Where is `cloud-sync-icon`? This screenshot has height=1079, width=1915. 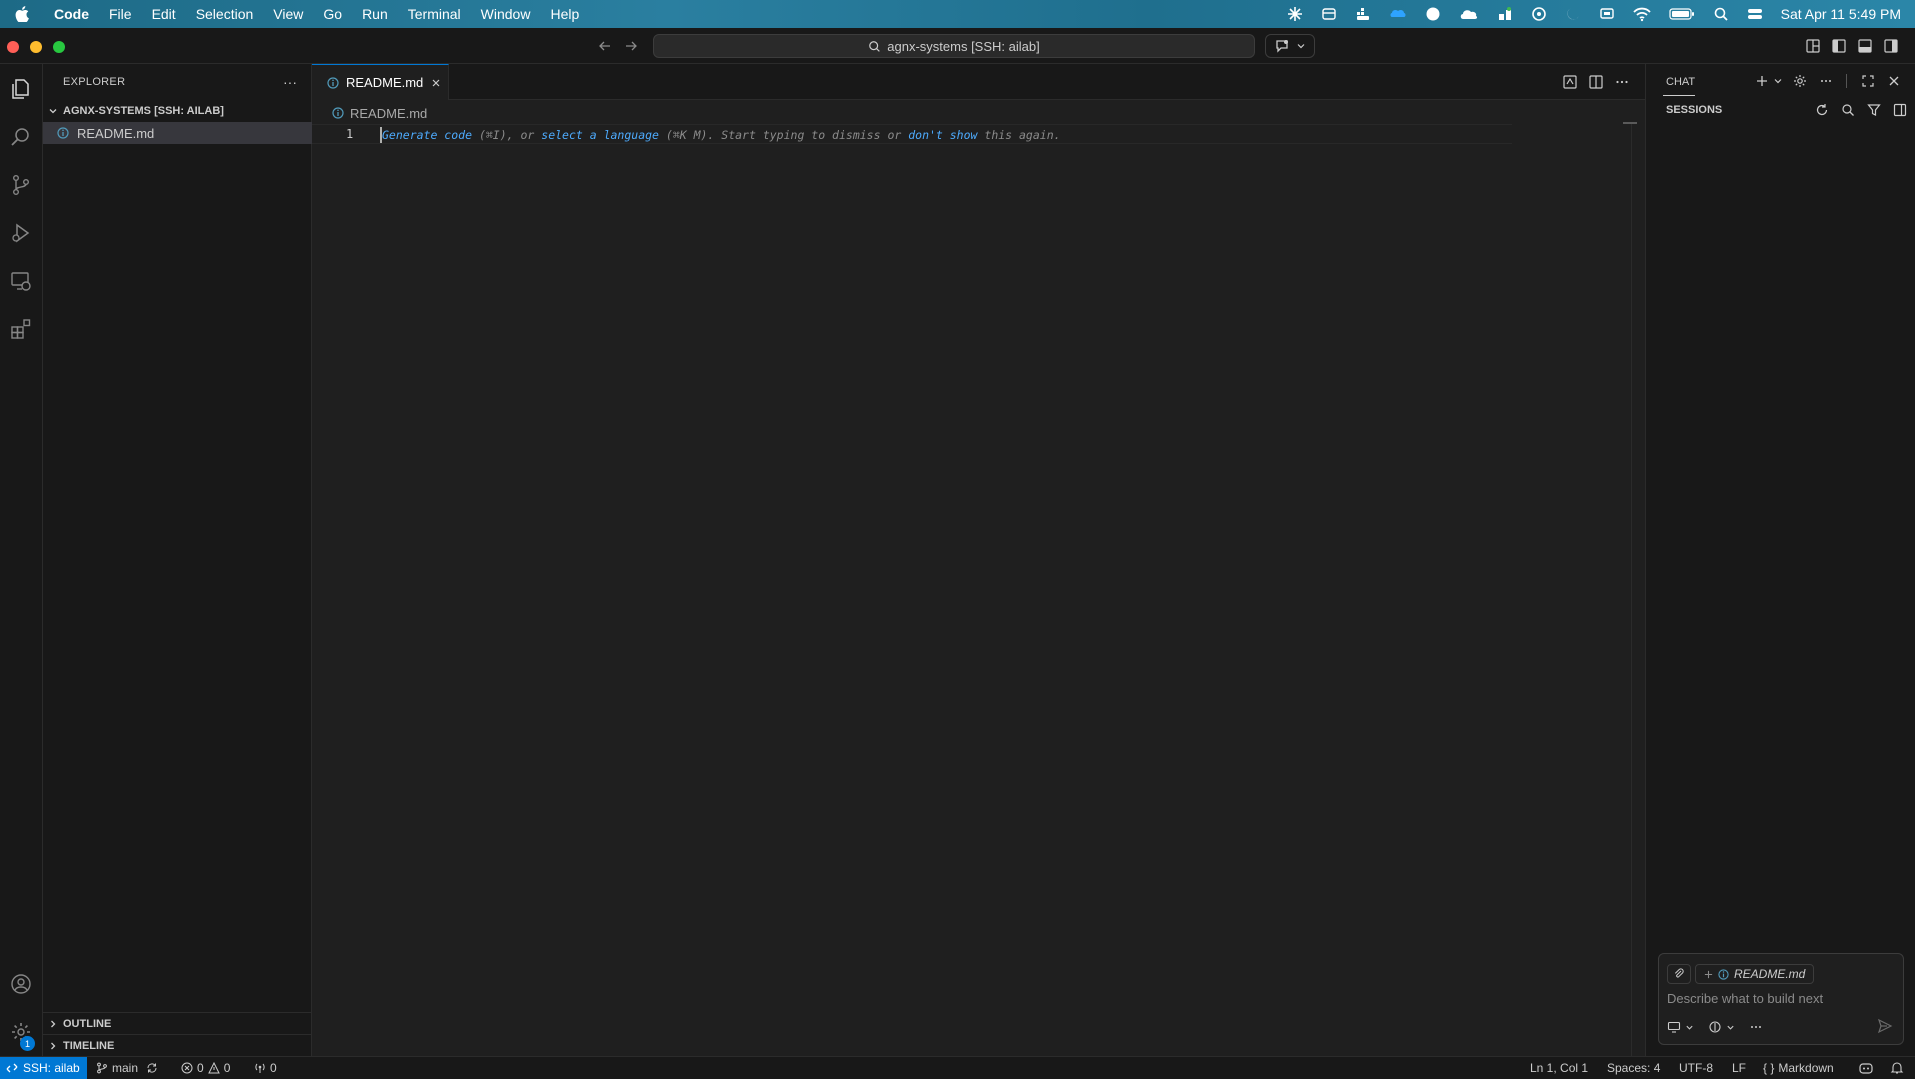
cloud-sync-icon is located at coordinates (1398, 14).